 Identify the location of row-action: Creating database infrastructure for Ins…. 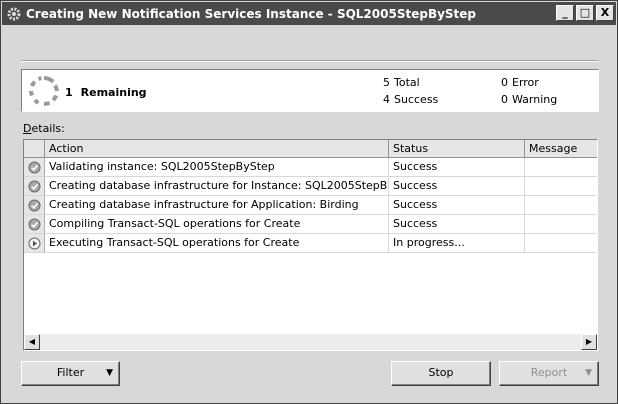
(217, 186).